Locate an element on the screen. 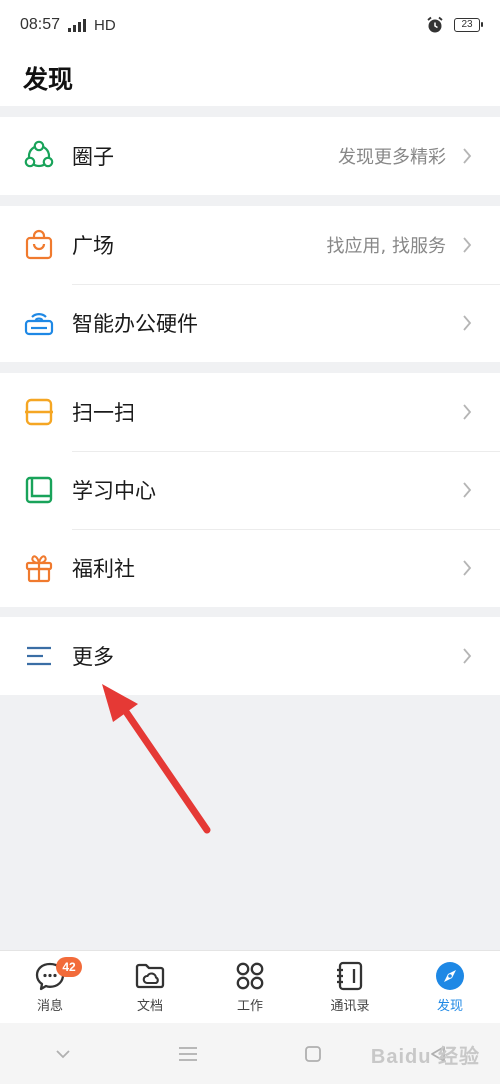 The height and width of the screenshot is (1084, 500). tab-work: 工作 is located at coordinates (250, 987).